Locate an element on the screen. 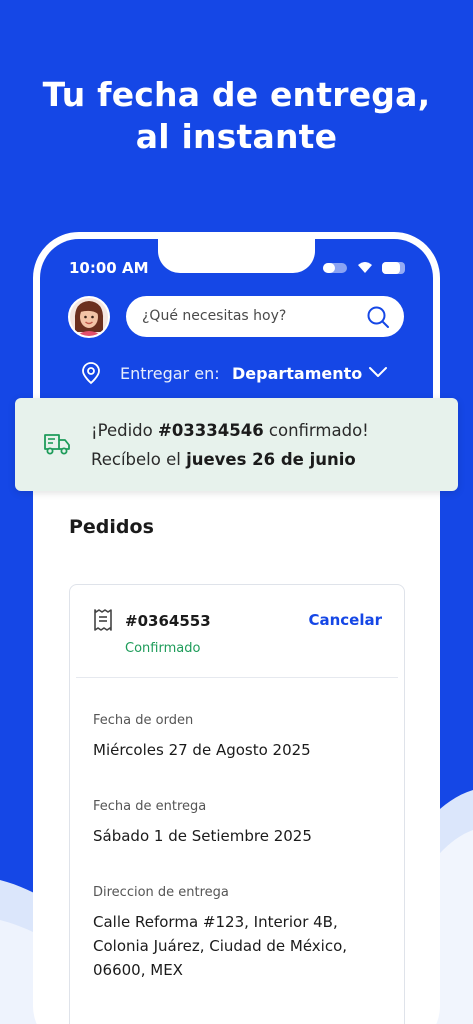  address-line-3: 06600, MEX is located at coordinates (138, 970).